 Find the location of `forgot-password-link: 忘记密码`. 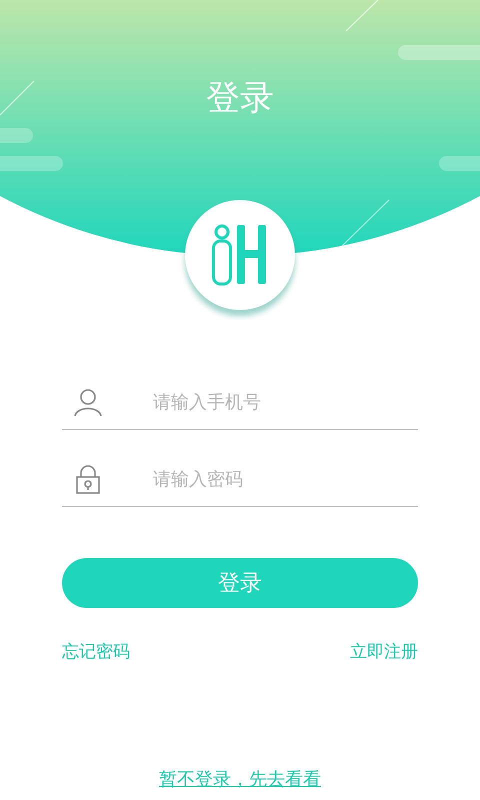

forgot-password-link: 忘记密码 is located at coordinates (96, 653).